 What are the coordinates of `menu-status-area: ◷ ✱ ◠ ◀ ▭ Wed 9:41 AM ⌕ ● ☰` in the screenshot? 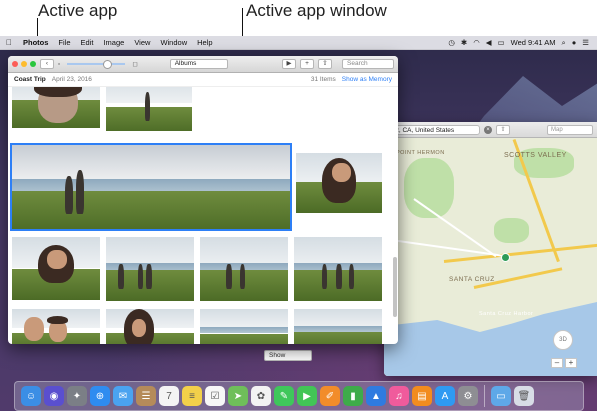 It's located at (522, 43).